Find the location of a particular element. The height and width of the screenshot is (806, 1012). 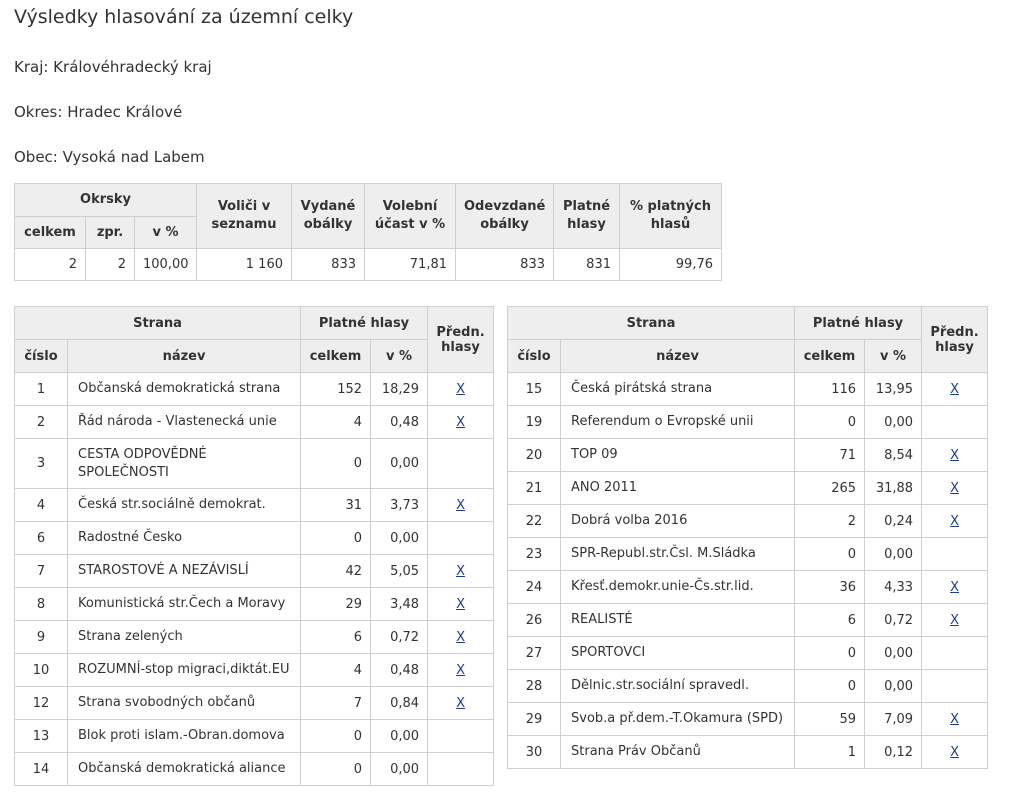

party-votes-pct-cell: 18,29 is located at coordinates (399, 389).